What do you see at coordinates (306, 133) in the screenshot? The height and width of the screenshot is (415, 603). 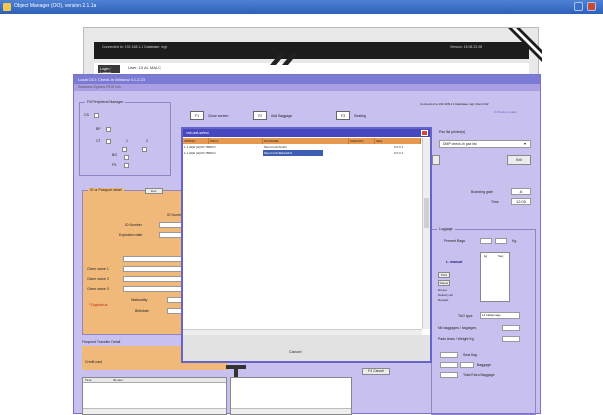 I see `selection-dialog-titlebar: xml-unit-select` at bounding box center [306, 133].